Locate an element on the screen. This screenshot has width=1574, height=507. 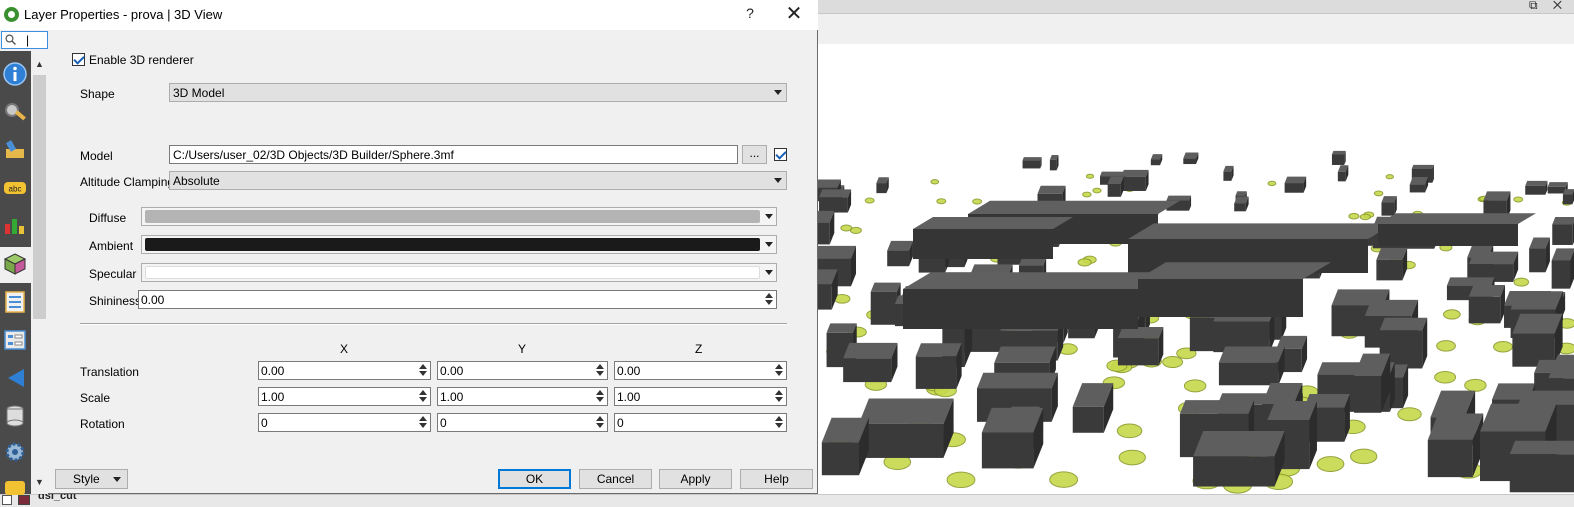
search-input: | is located at coordinates (24, 40).